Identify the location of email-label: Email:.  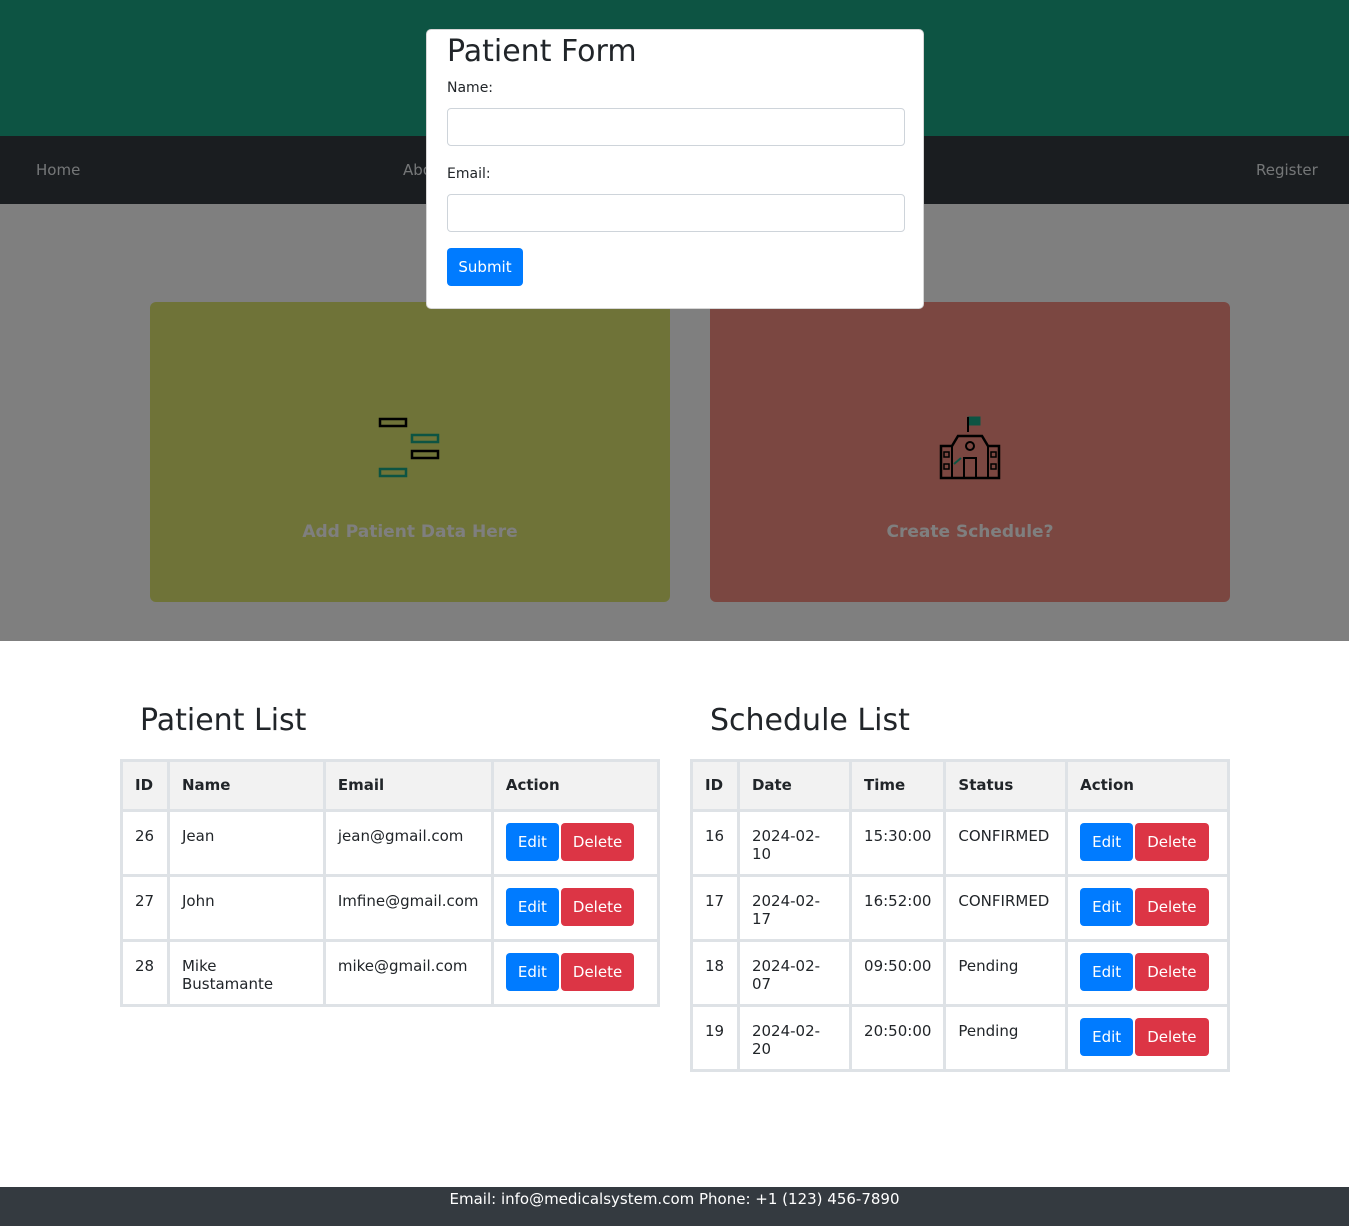
(469, 174).